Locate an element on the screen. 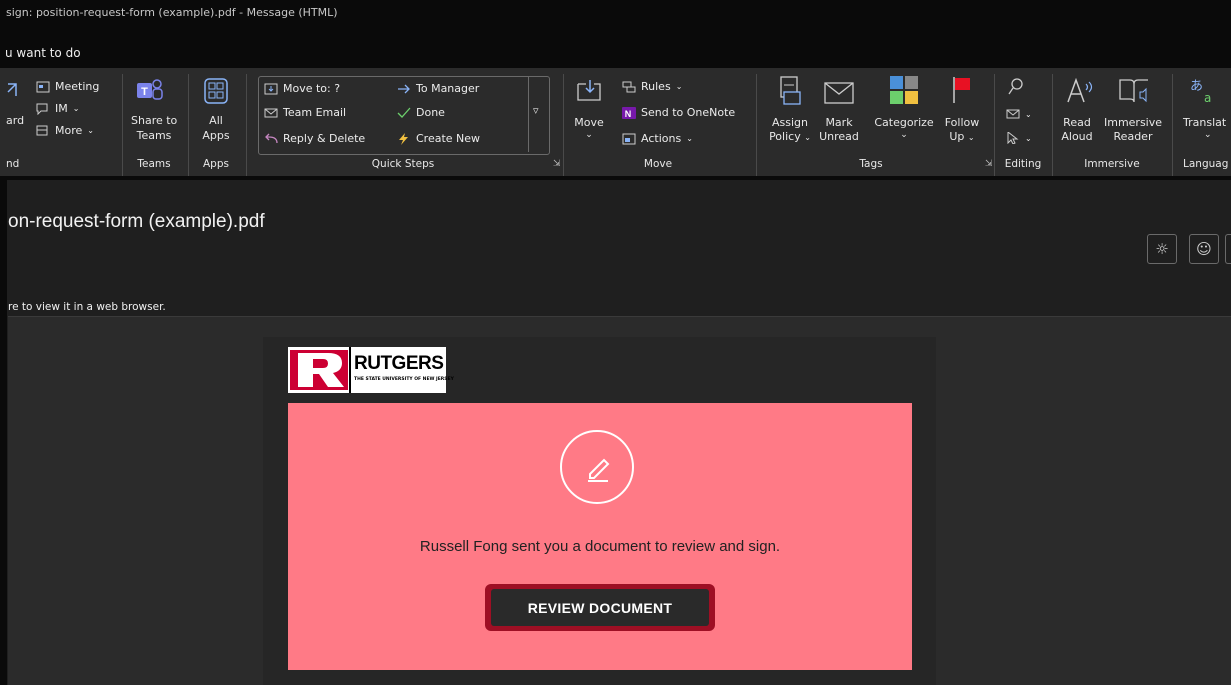  onenote-label: Send to OneNote is located at coordinates (688, 112).